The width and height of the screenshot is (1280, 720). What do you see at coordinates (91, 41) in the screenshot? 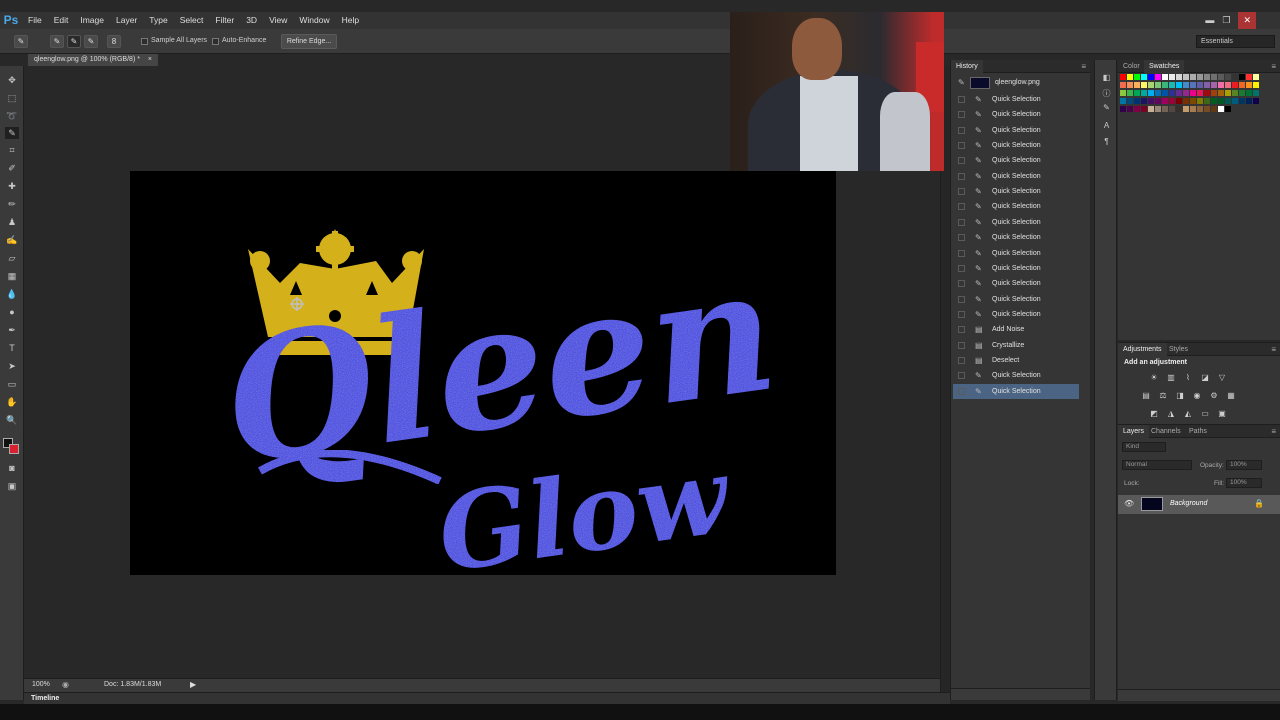
I see `subtract-selection-icon: ✎` at bounding box center [91, 41].